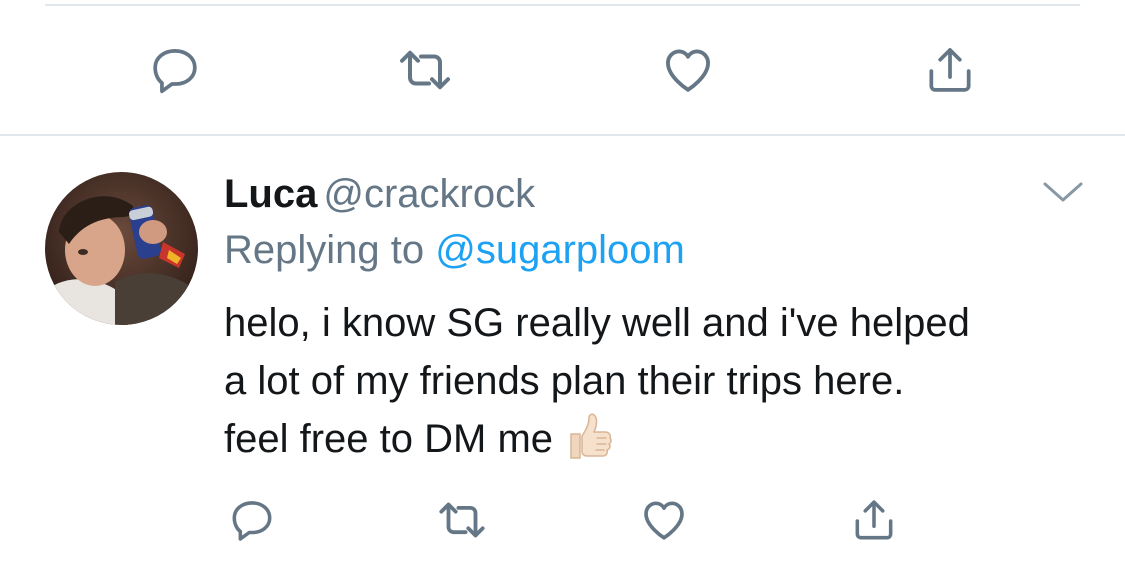 This screenshot has height=574, width=1125. What do you see at coordinates (562, 70) in the screenshot?
I see `previous-tweet-action-bar` at bounding box center [562, 70].